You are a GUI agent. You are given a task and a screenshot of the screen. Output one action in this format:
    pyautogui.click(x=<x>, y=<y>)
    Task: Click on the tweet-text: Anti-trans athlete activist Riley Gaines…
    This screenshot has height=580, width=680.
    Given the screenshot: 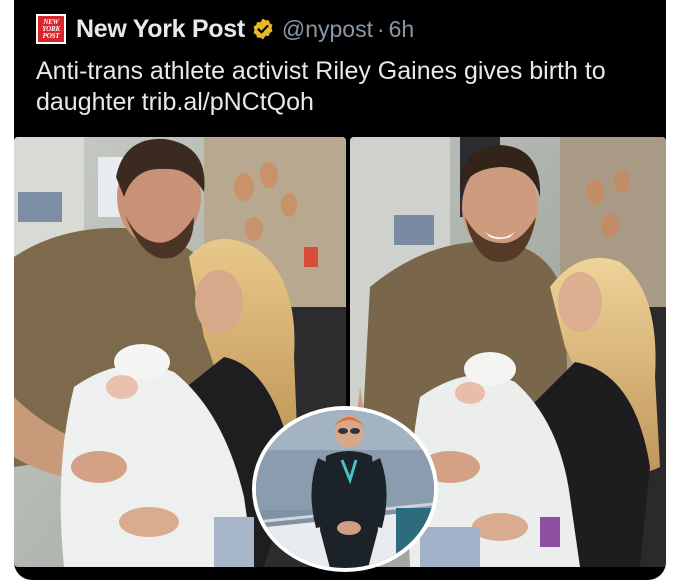 What is the action you would take?
    pyautogui.click(x=321, y=86)
    